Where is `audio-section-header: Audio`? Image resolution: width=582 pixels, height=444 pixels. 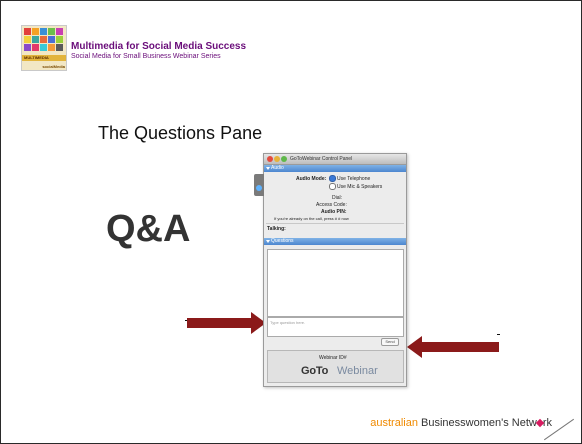
audio-section-header: Audio is located at coordinates (335, 168).